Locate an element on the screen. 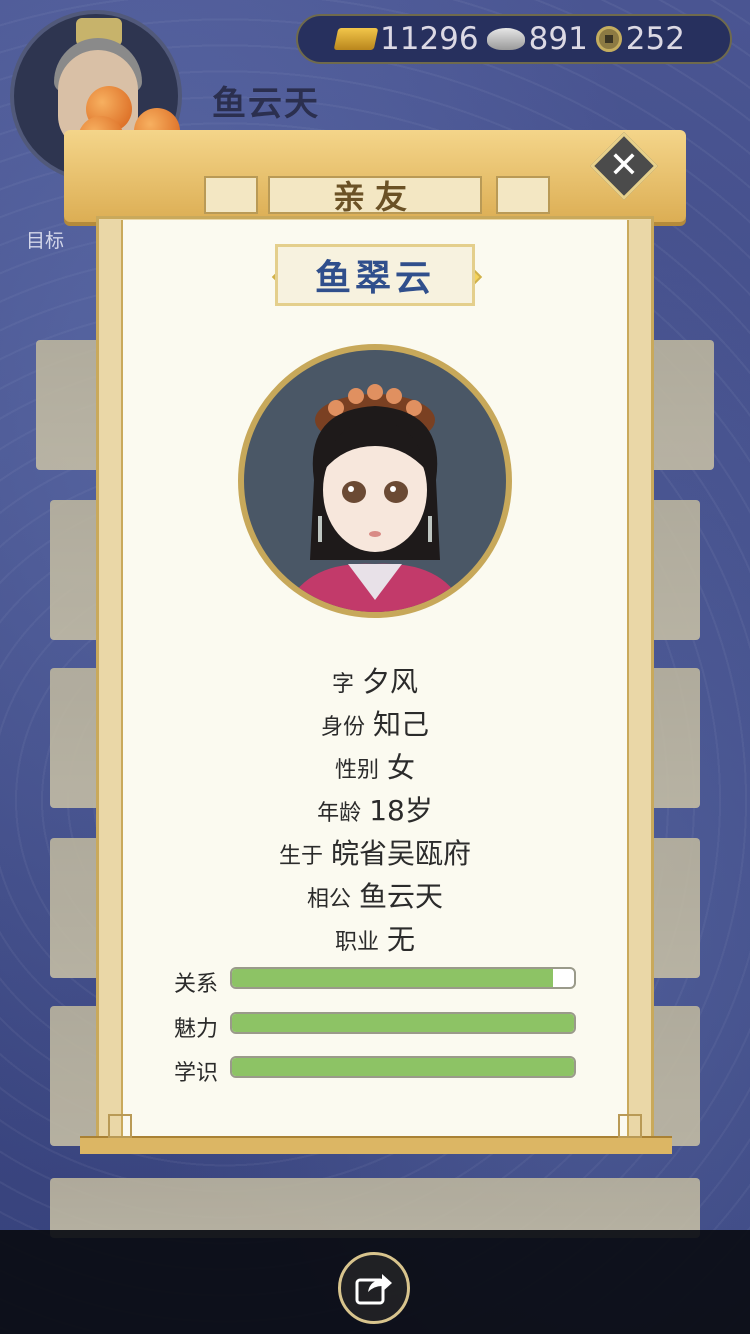  share-icon is located at coordinates (373, 1289).